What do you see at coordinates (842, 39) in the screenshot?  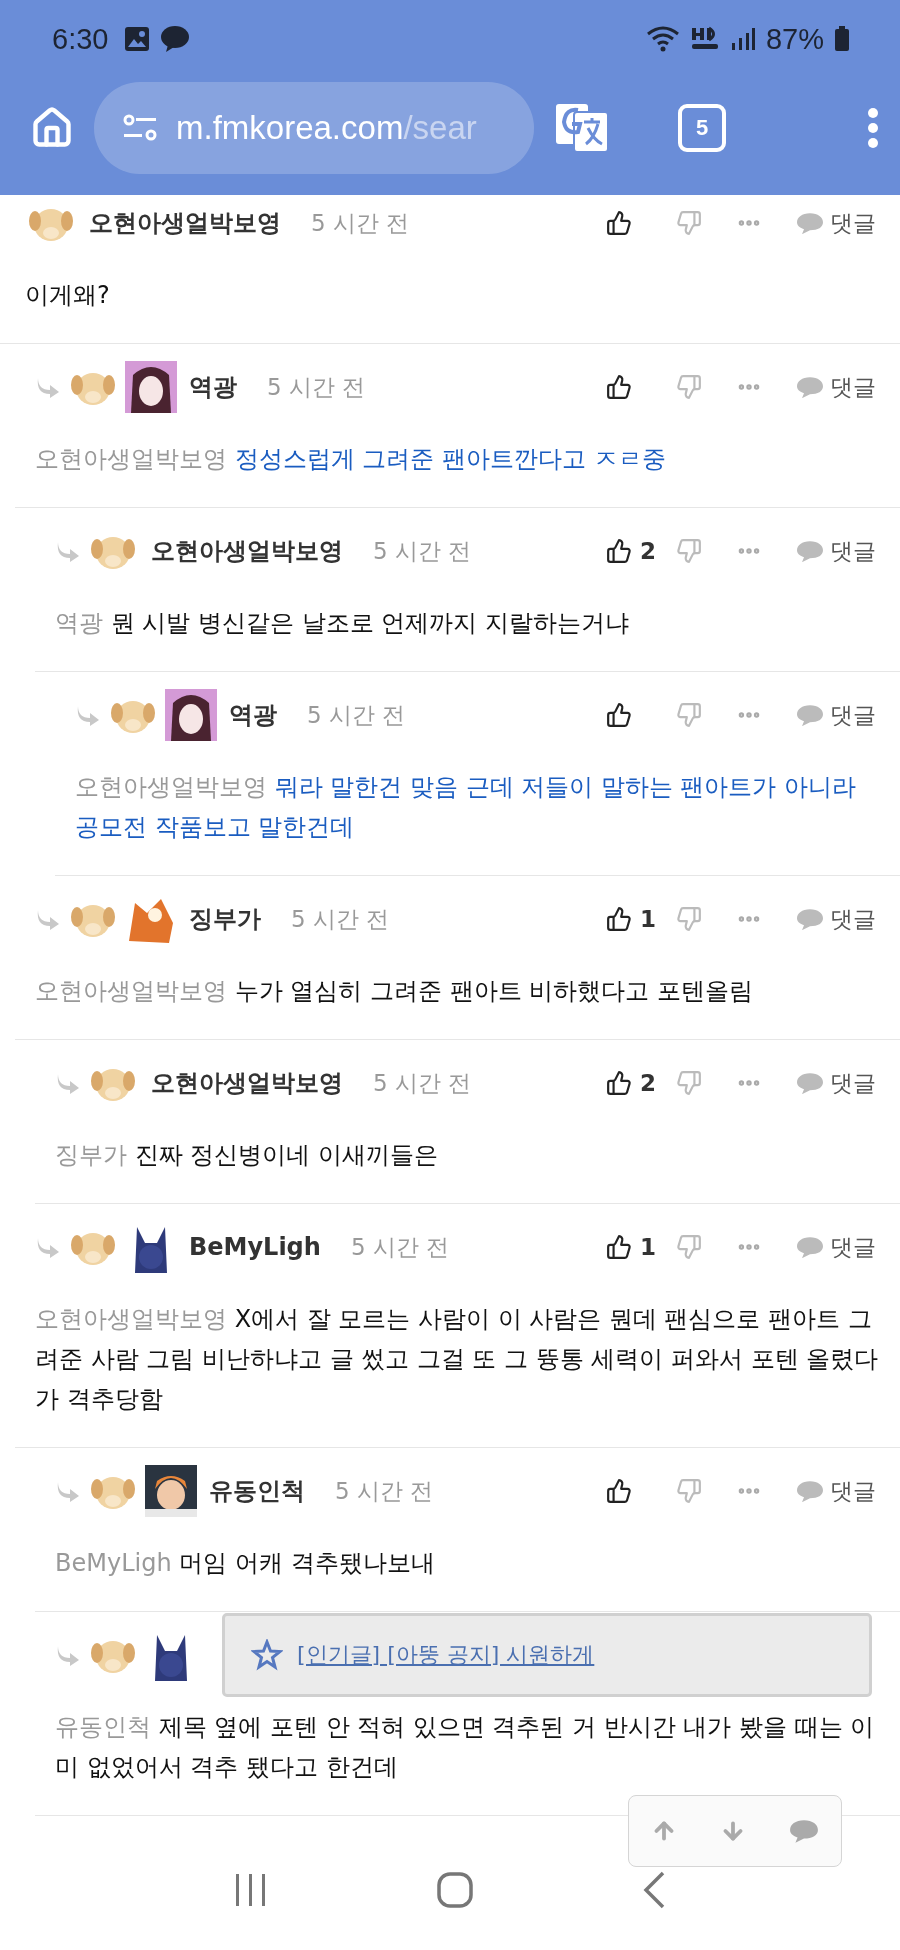 I see `battery-icon` at bounding box center [842, 39].